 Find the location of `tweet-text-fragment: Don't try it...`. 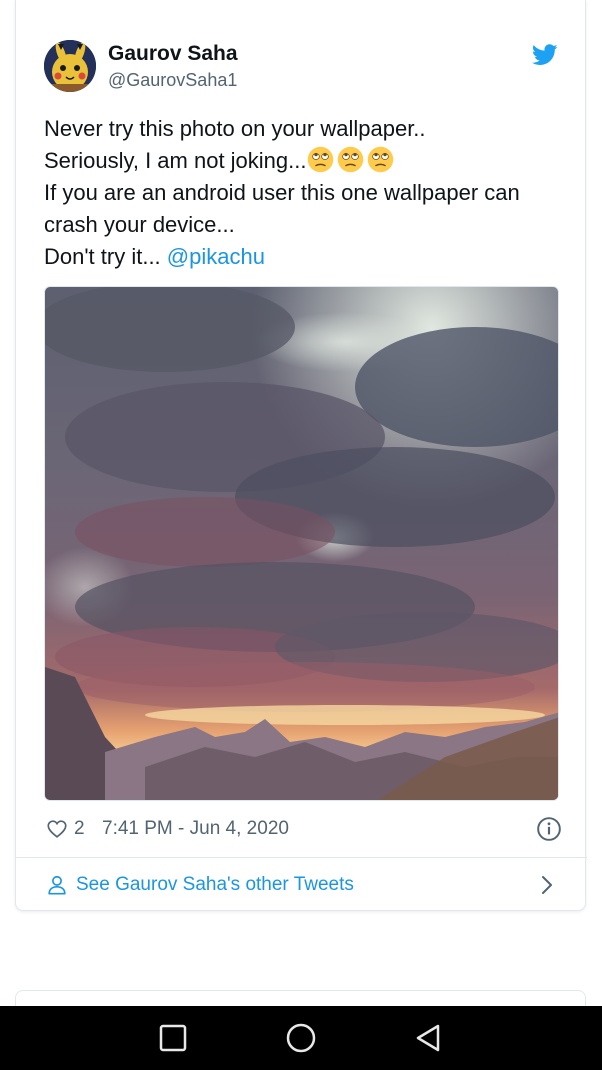

tweet-text-fragment: Don't try it... is located at coordinates (105, 256).